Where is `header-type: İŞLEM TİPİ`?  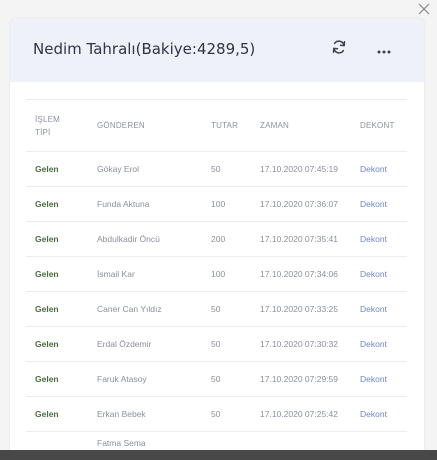 header-type: İŞLEM TİPİ is located at coordinates (57, 125).